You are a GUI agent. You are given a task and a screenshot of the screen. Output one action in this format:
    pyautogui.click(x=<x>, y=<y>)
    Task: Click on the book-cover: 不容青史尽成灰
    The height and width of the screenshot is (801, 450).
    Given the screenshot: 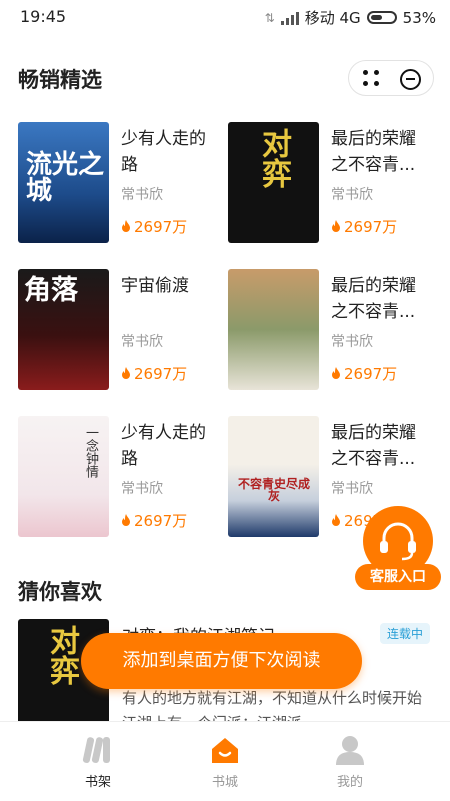 What is the action you would take?
    pyautogui.click(x=273, y=476)
    